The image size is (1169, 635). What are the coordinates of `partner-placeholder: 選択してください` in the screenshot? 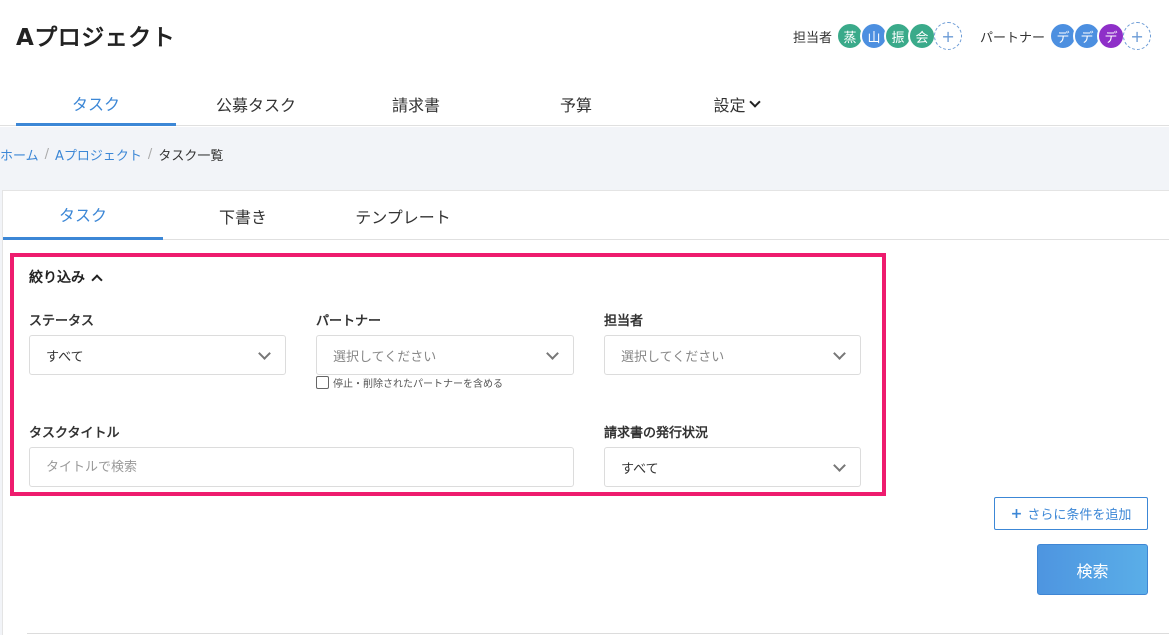 It's located at (385, 357).